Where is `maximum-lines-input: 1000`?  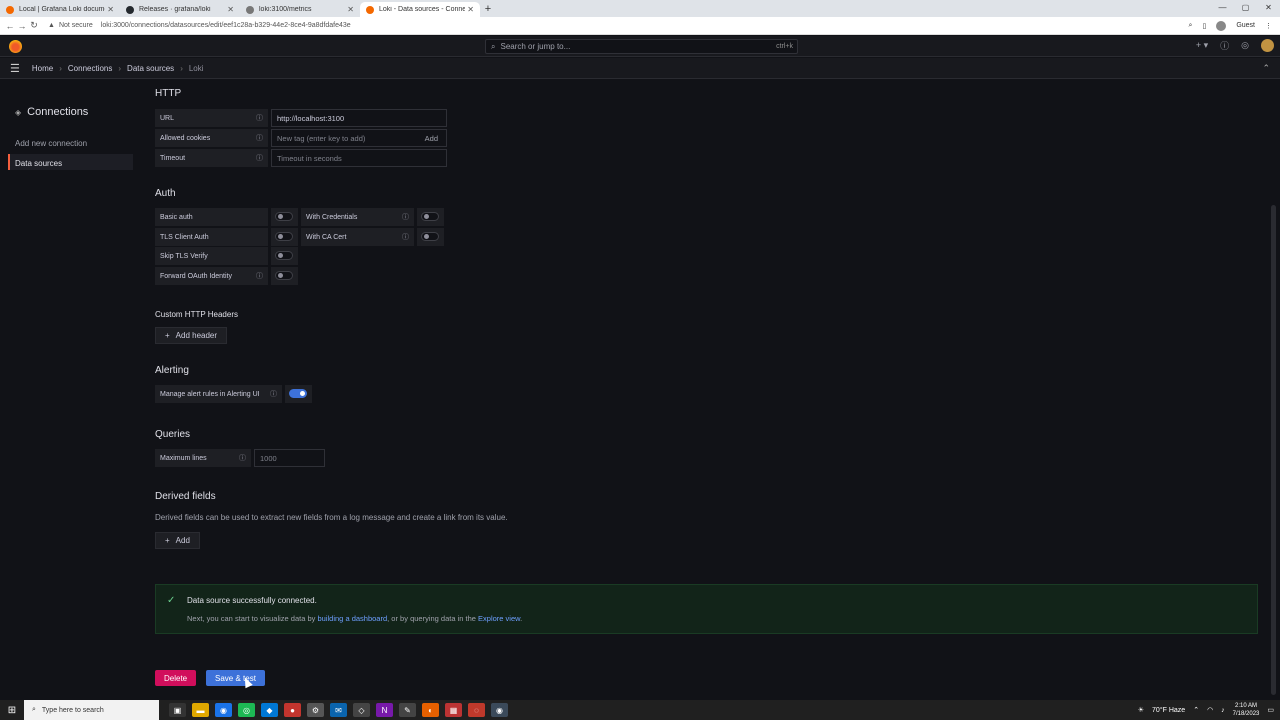 maximum-lines-input: 1000 is located at coordinates (289, 458).